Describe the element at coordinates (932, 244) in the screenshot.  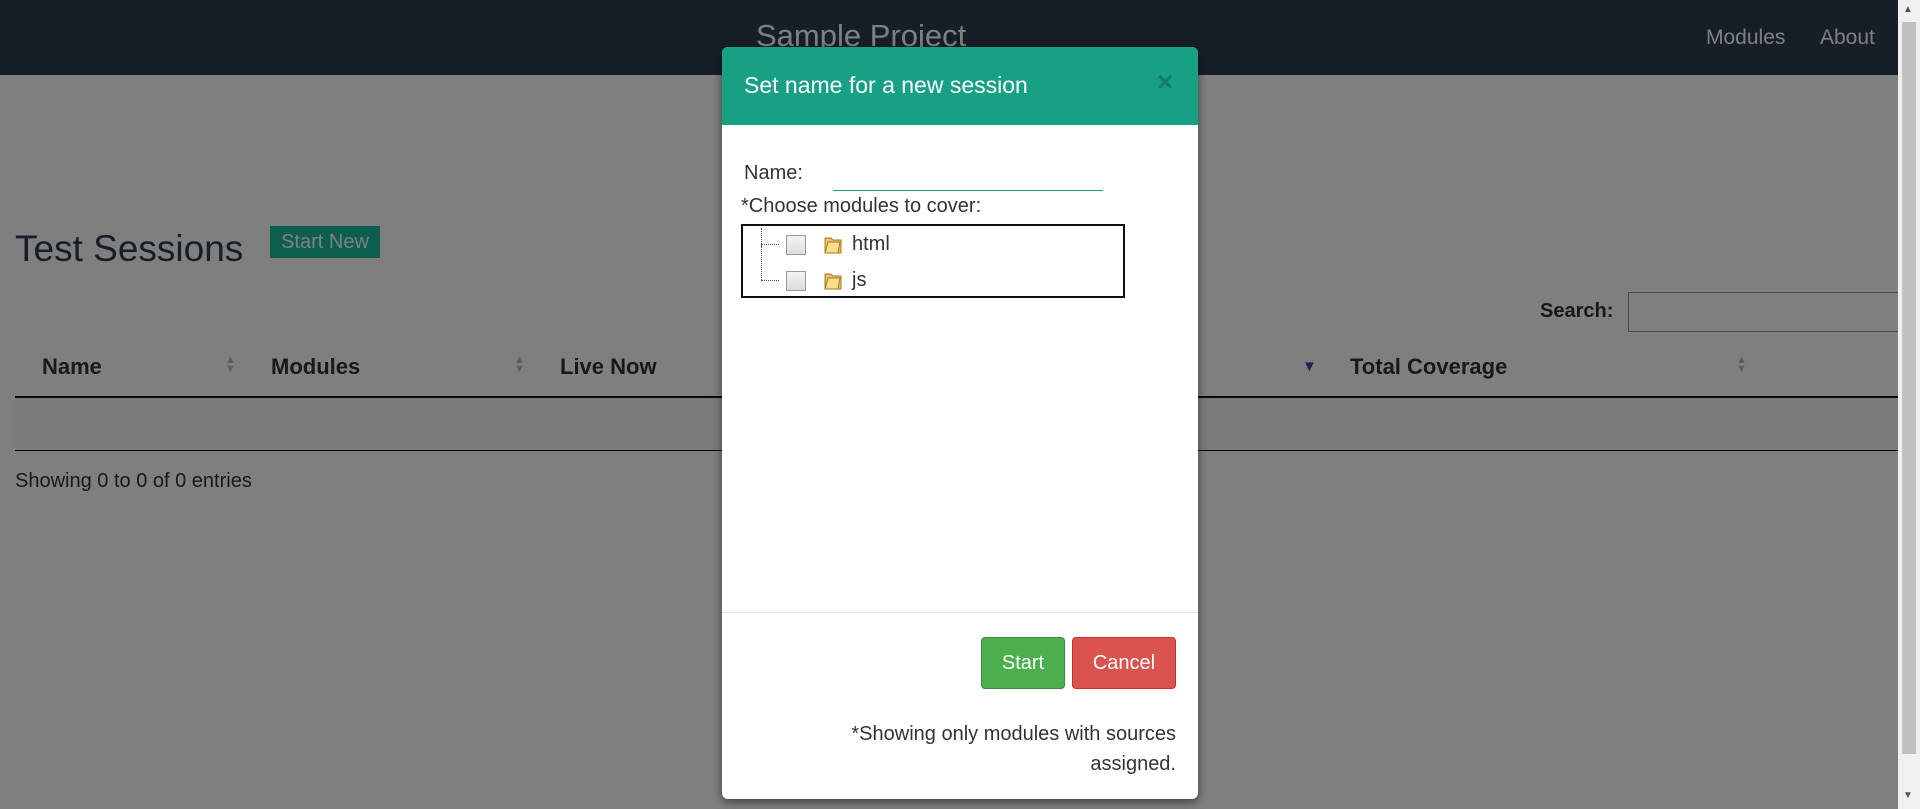
I see `tree-node-html: html` at that location.